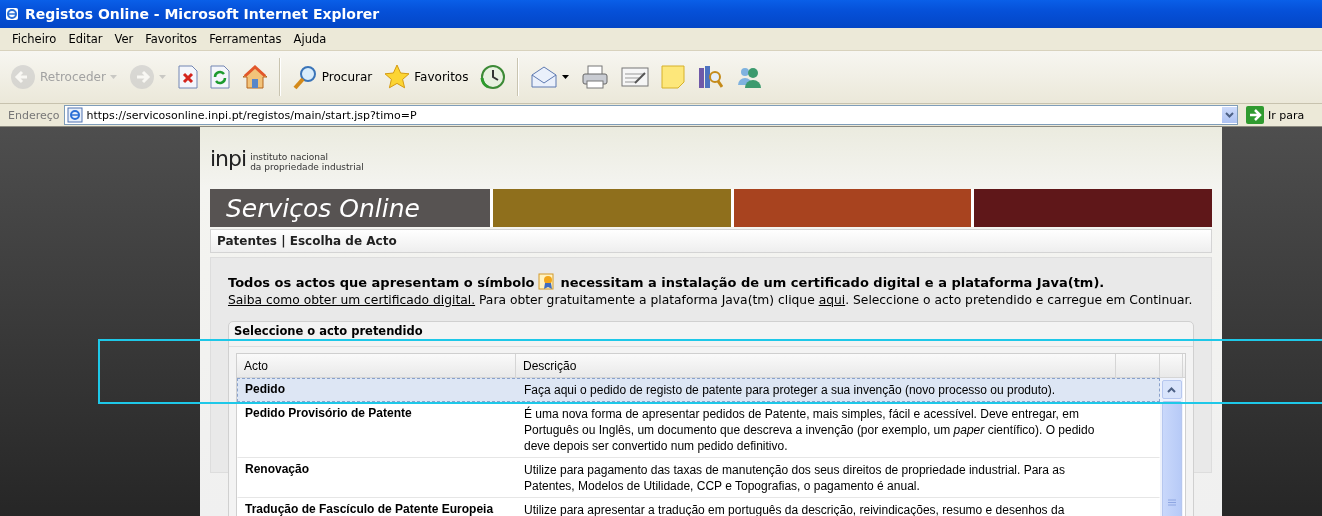 This screenshot has width=1322, height=516. What do you see at coordinates (790, 390) in the screenshot?
I see `table-cell-text: Faça aqui o pedido de registo de patente para proteger a sua invenção (novo processo ou produto).` at bounding box center [790, 390].